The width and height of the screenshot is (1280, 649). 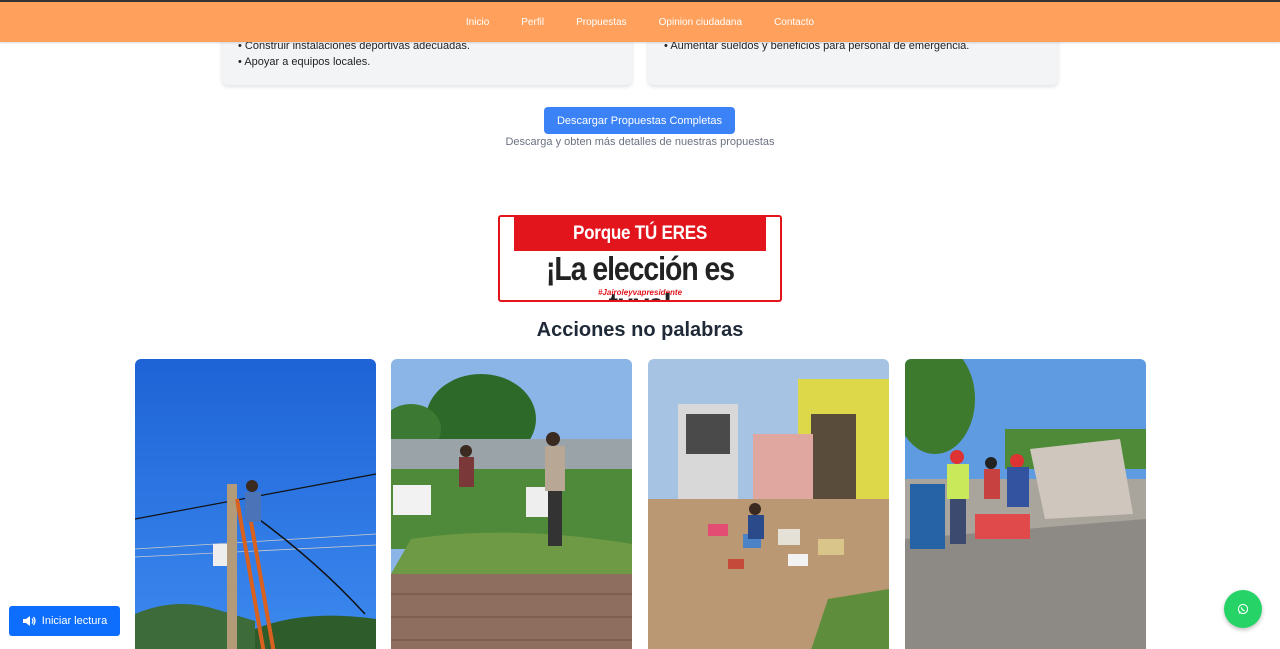 I want to click on nav-link-contacto: Contacto, so click(x=794, y=22).